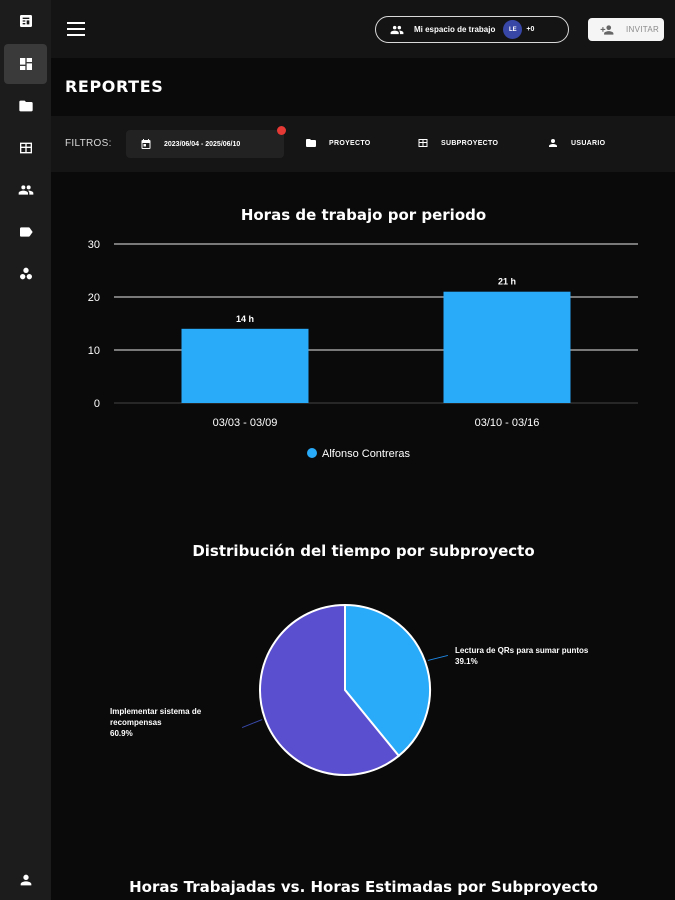 The width and height of the screenshot is (675, 900). I want to click on pie-slice-percent: 39.1%, so click(466, 661).